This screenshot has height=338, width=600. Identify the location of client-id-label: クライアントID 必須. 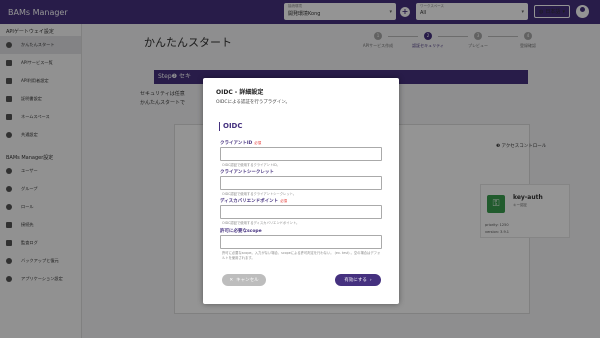
(240, 143).